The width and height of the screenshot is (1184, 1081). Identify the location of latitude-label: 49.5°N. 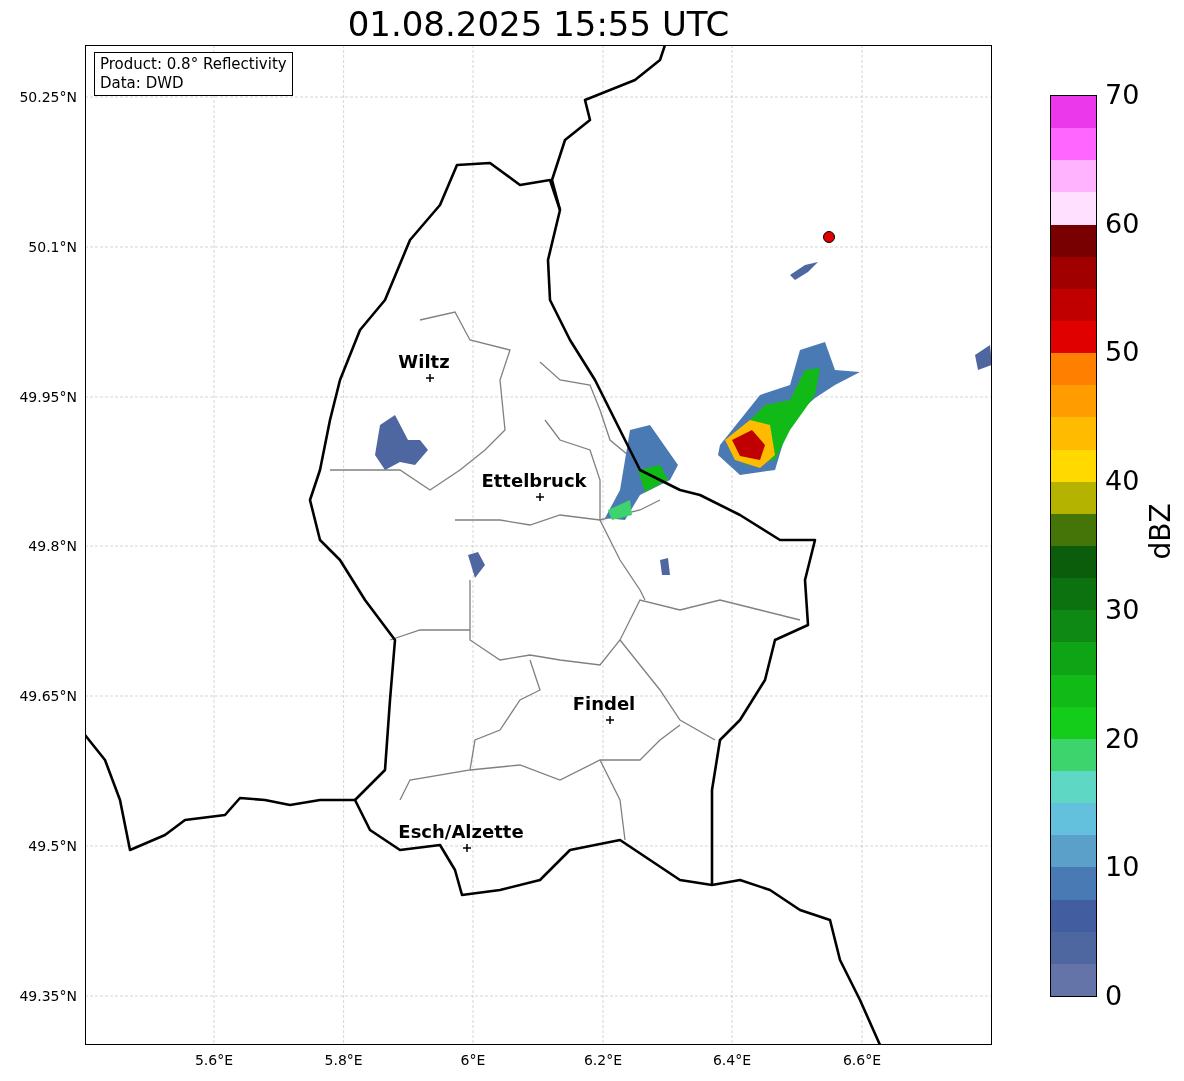
(52, 846).